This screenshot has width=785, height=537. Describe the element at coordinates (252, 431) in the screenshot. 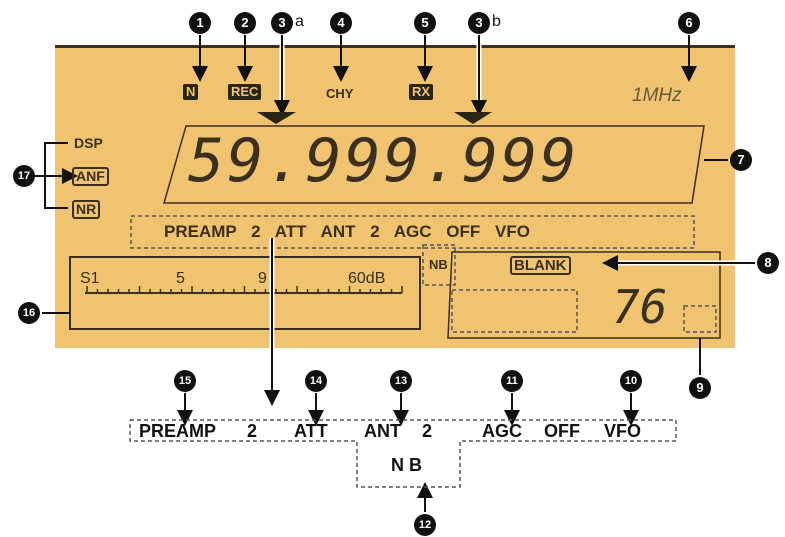

I see `bottom-preamp-num: 2` at that location.